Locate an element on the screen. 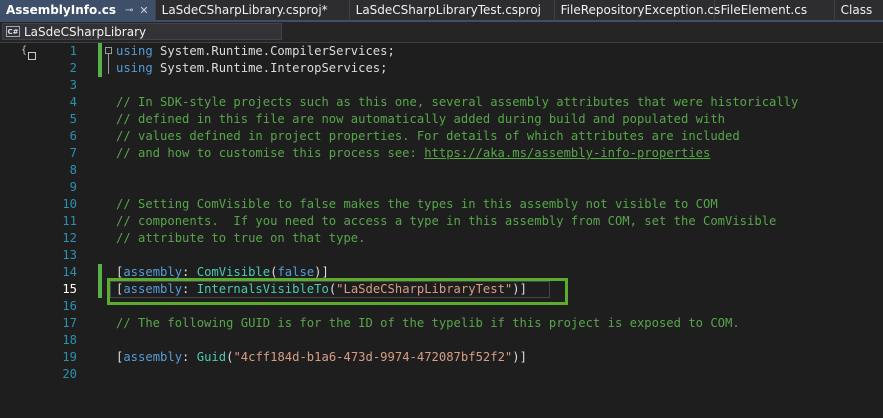 The height and width of the screenshot is (418, 883). tab-label: FileElement.cs is located at coordinates (764, 10).